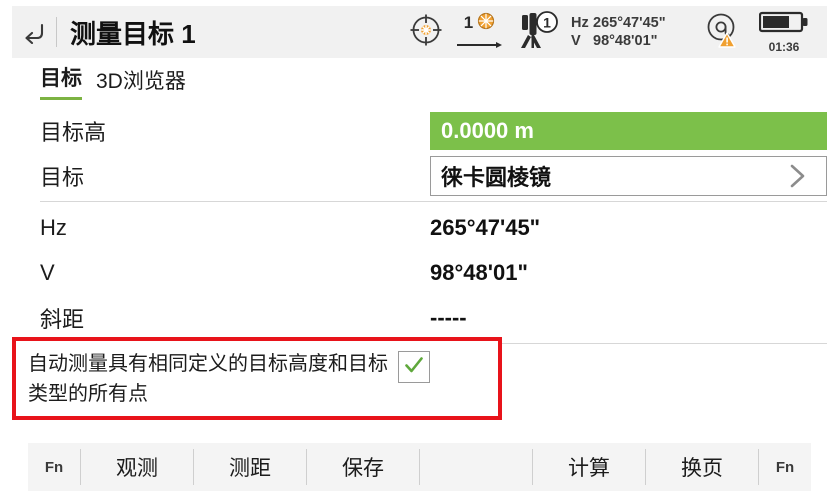 The width and height of the screenshot is (839, 503). Describe the element at coordinates (804, 176) in the screenshot. I see `chevron-right-icon` at that location.